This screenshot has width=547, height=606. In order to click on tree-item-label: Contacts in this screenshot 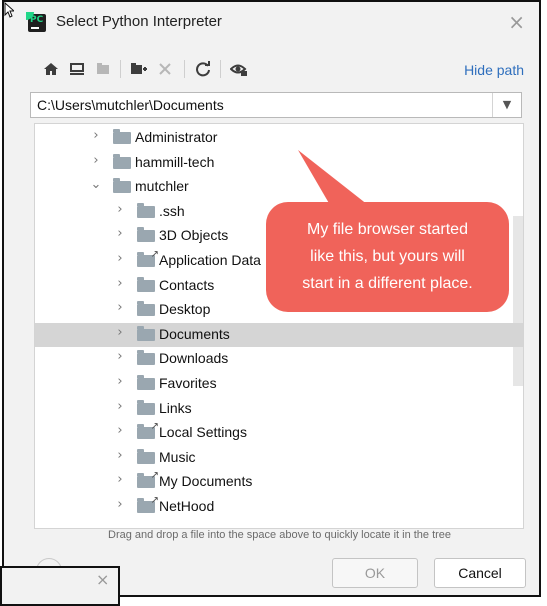, I will do `click(187, 284)`.